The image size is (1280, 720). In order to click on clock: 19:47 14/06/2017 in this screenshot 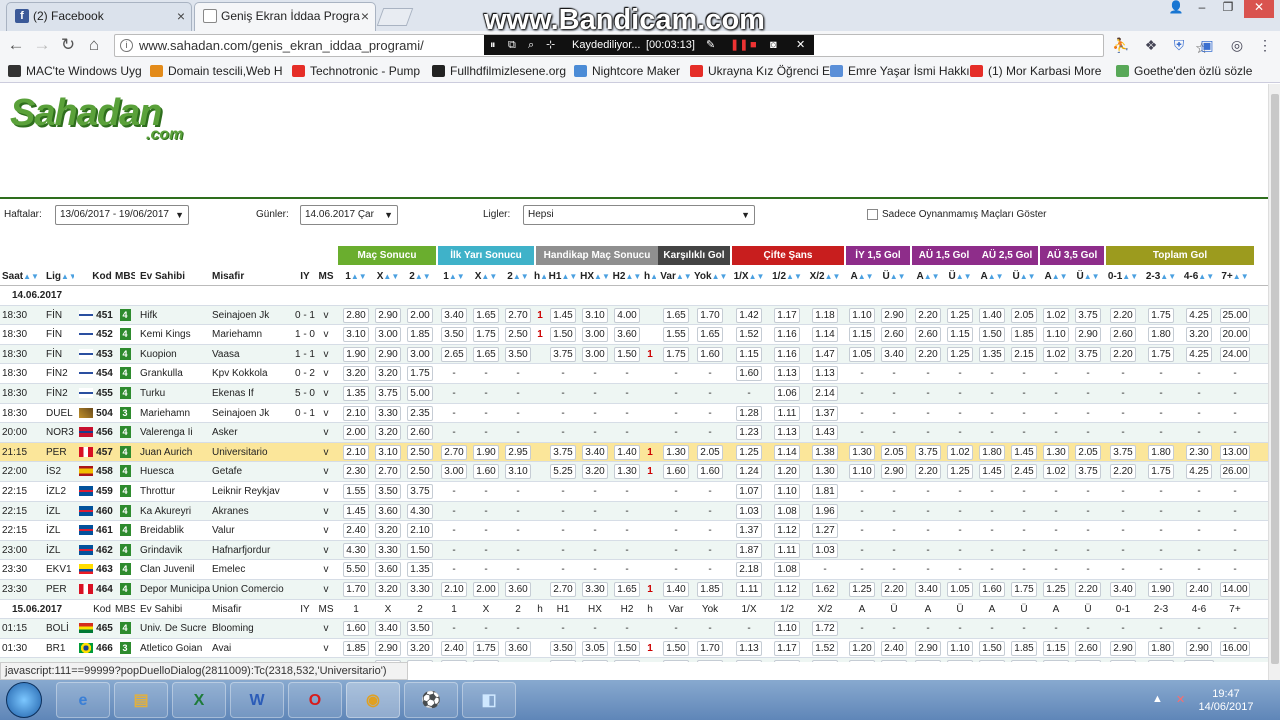, I will do `click(1226, 701)`.